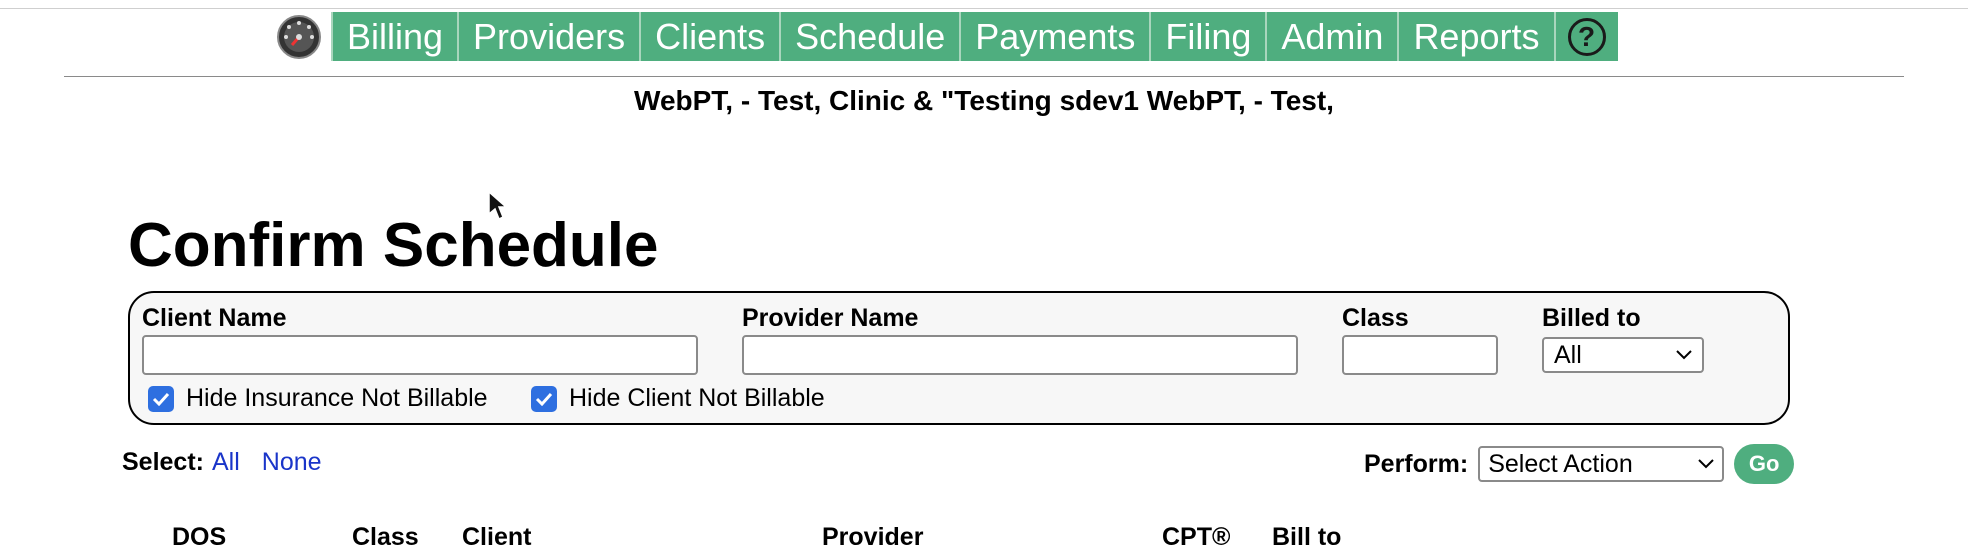 The height and width of the screenshot is (552, 1968). I want to click on client-name-label: Client Name, so click(214, 318).